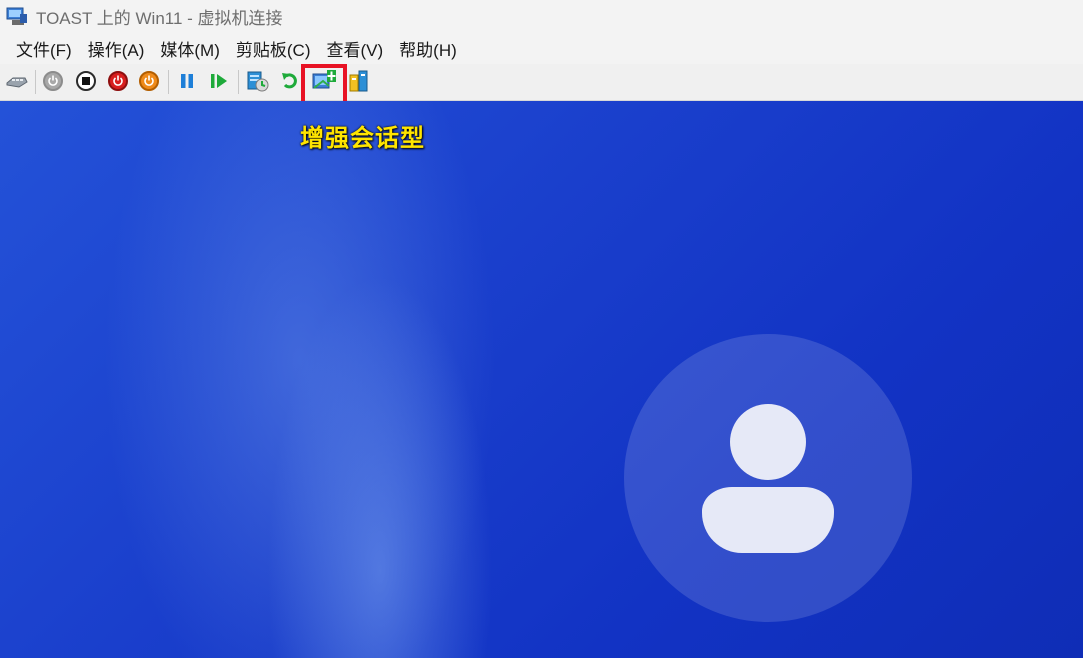 Image resolution: width=1083 pixels, height=658 pixels. I want to click on save-icon, so click(149, 81).